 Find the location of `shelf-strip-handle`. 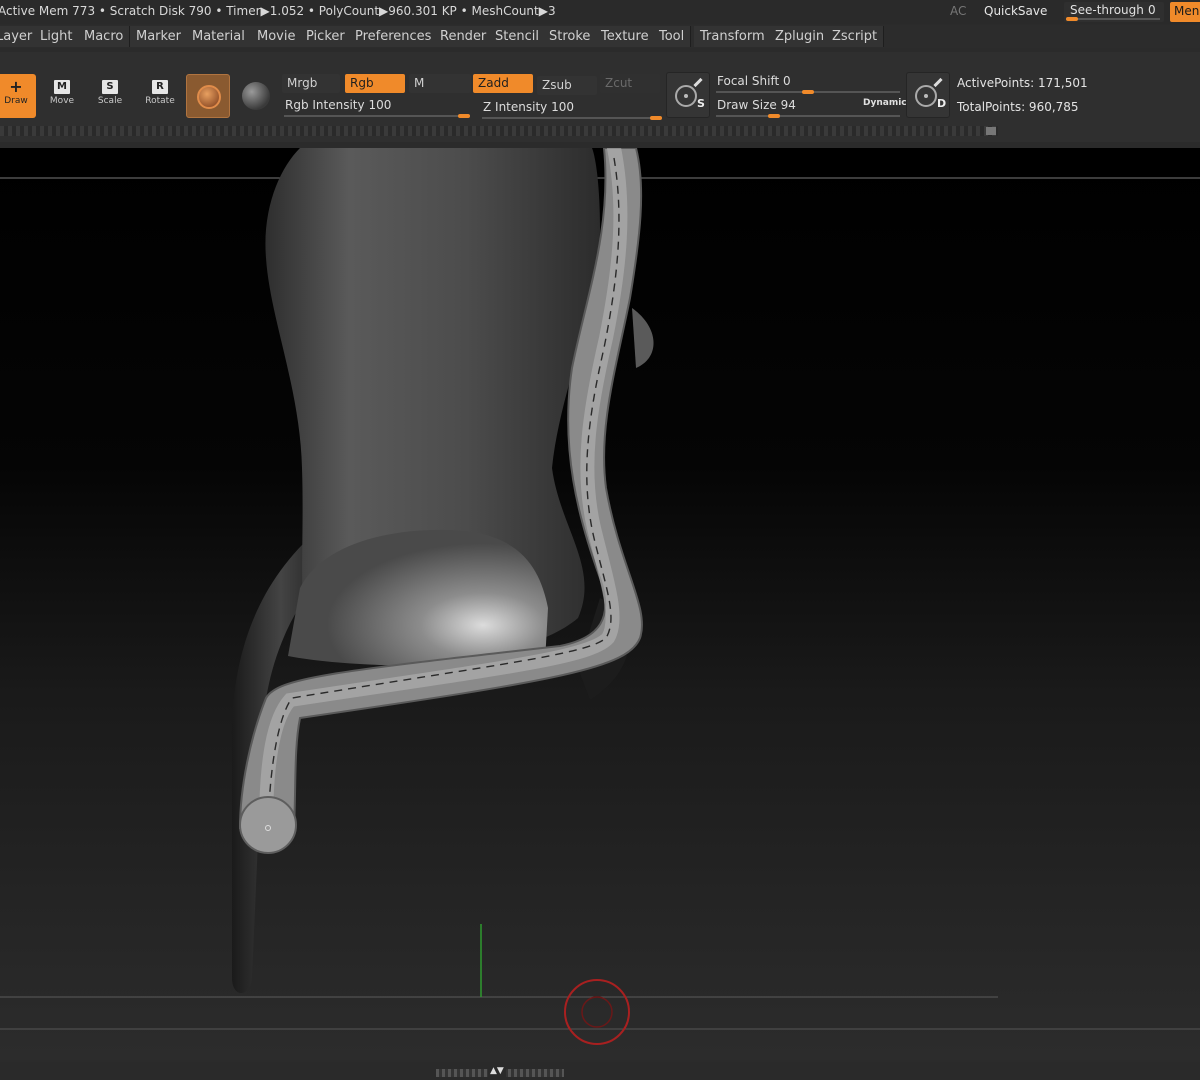

shelf-strip-handle is located at coordinates (991, 131).